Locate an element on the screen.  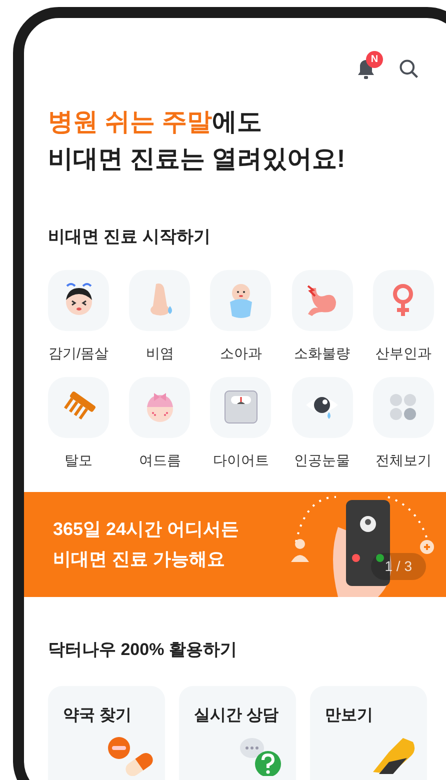
card-title: 실시간 상담 is located at coordinates (237, 716).